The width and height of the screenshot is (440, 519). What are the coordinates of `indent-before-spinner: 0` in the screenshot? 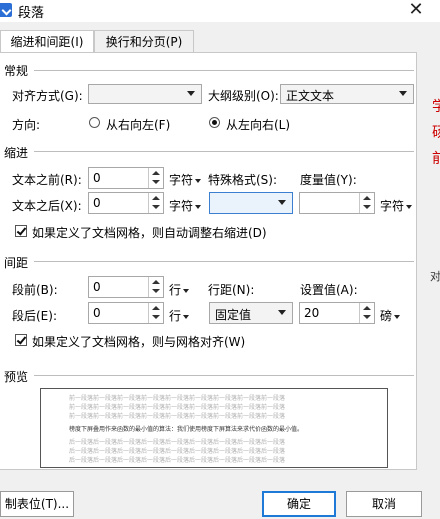 It's located at (126, 178).